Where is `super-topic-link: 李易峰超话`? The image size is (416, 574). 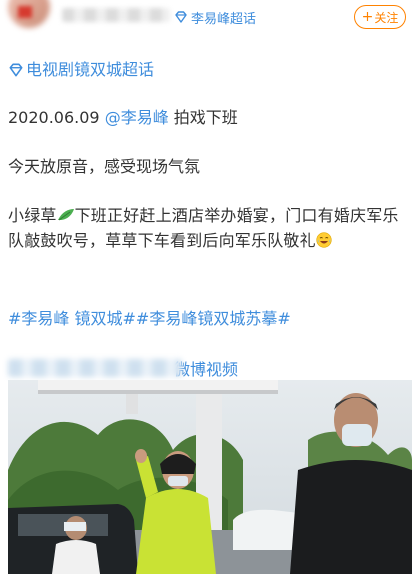 super-topic-link: 李易峰超话 is located at coordinates (215, 17).